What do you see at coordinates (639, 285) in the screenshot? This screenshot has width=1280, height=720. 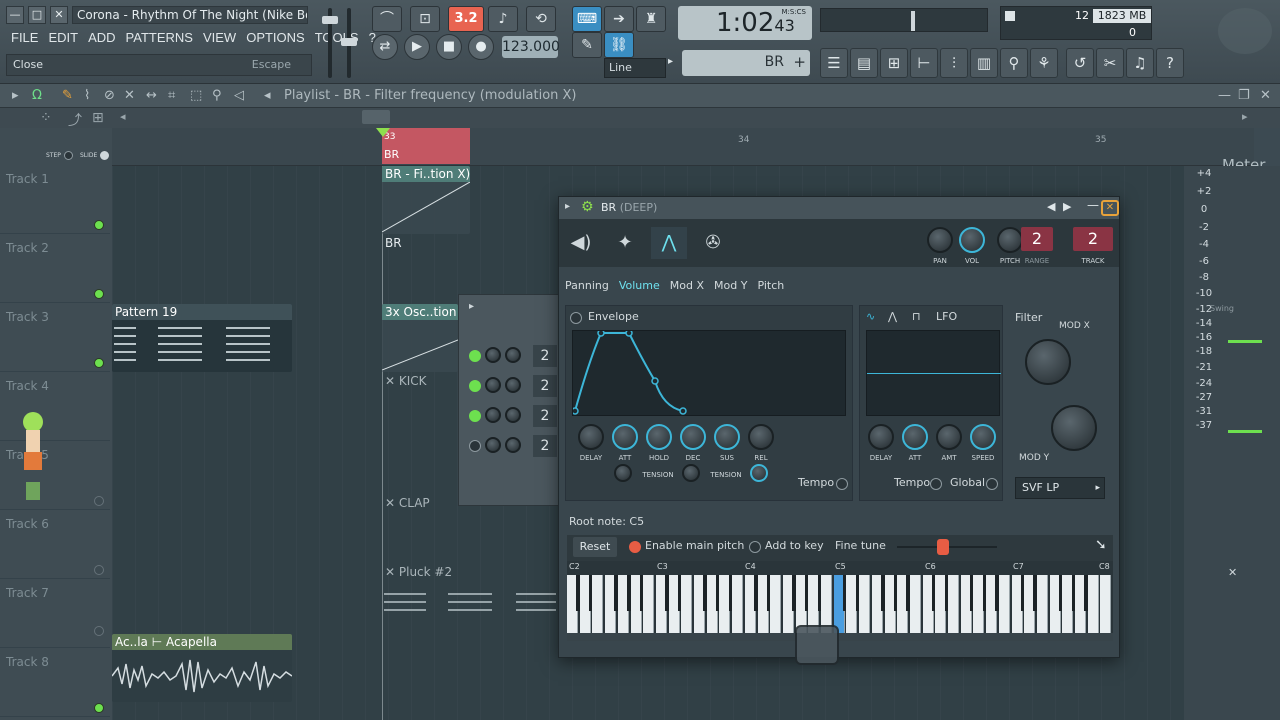 I see `tab-volume: Volume` at bounding box center [639, 285].